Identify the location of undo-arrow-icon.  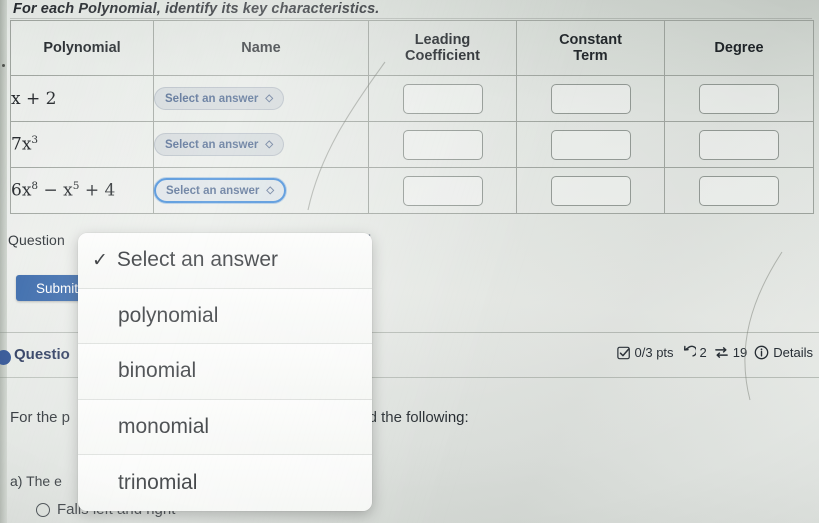
(688, 352).